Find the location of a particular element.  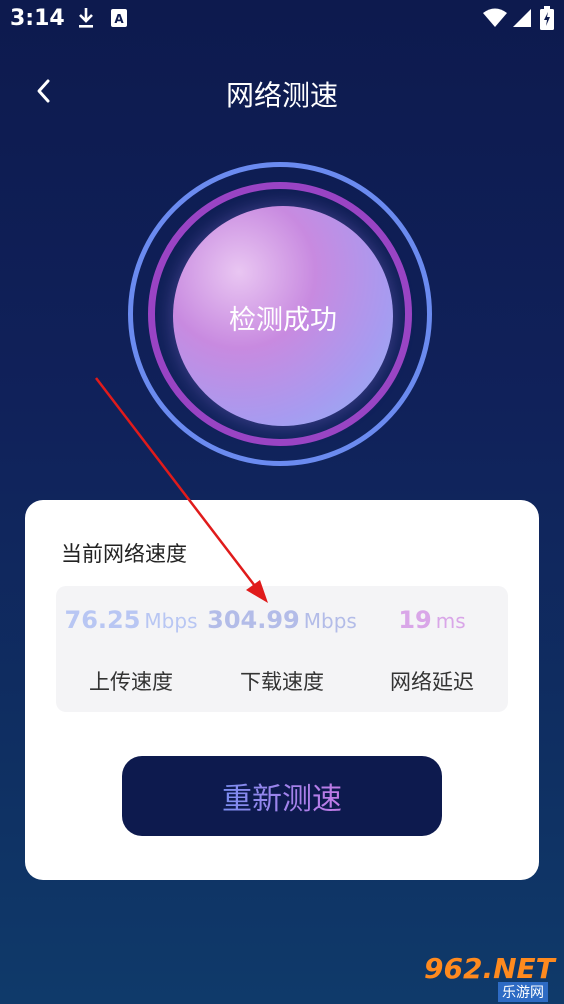

download-icon is located at coordinates (86, 18).